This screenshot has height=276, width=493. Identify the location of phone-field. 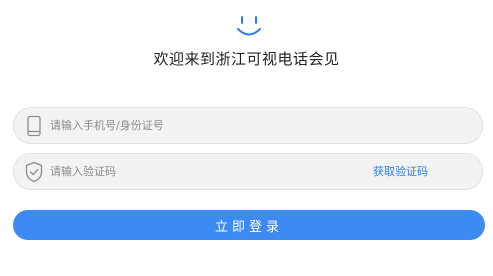
(248, 125).